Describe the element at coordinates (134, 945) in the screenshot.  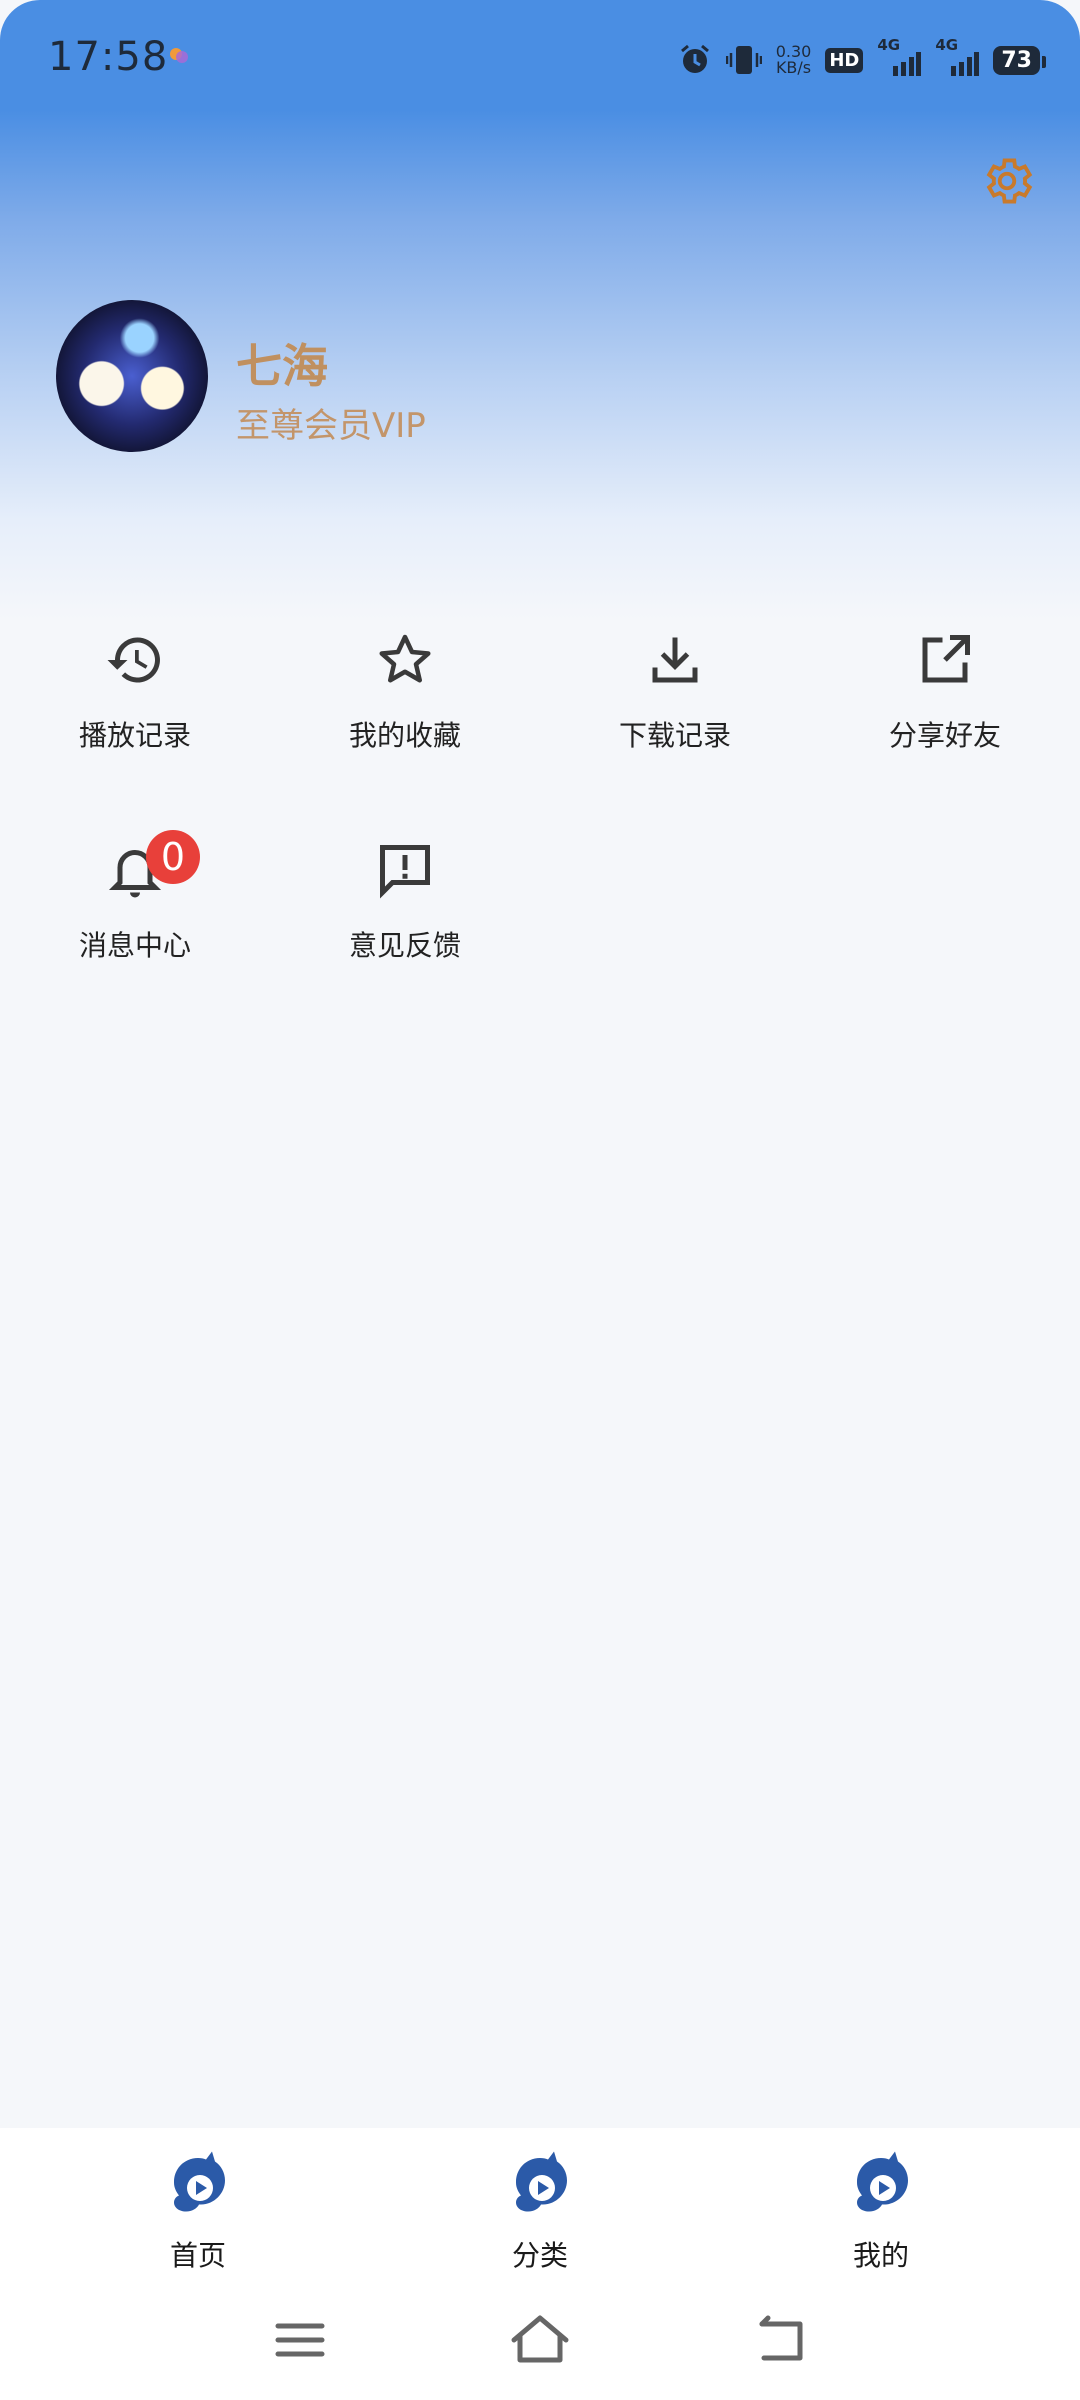
I see `menu-messages-label: 消息中心` at that location.